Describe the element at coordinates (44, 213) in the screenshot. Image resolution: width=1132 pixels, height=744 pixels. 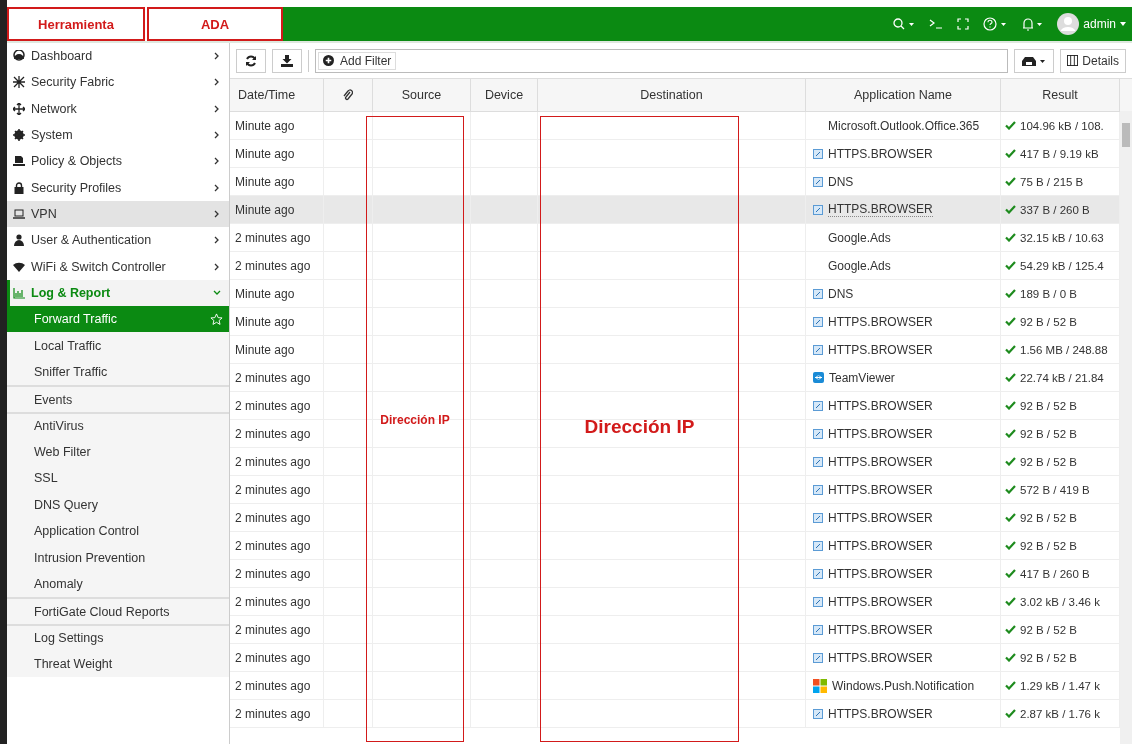
I see `menu-label: VPN` at that location.